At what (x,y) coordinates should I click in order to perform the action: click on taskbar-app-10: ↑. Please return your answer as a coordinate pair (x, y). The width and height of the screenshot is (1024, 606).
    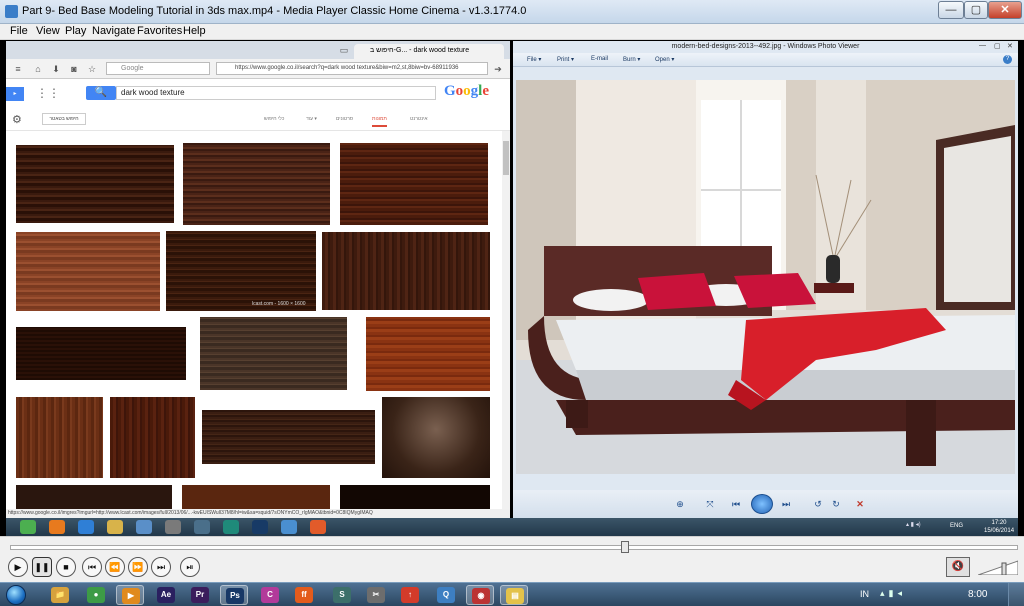
    Looking at the image, I should click on (410, 595).